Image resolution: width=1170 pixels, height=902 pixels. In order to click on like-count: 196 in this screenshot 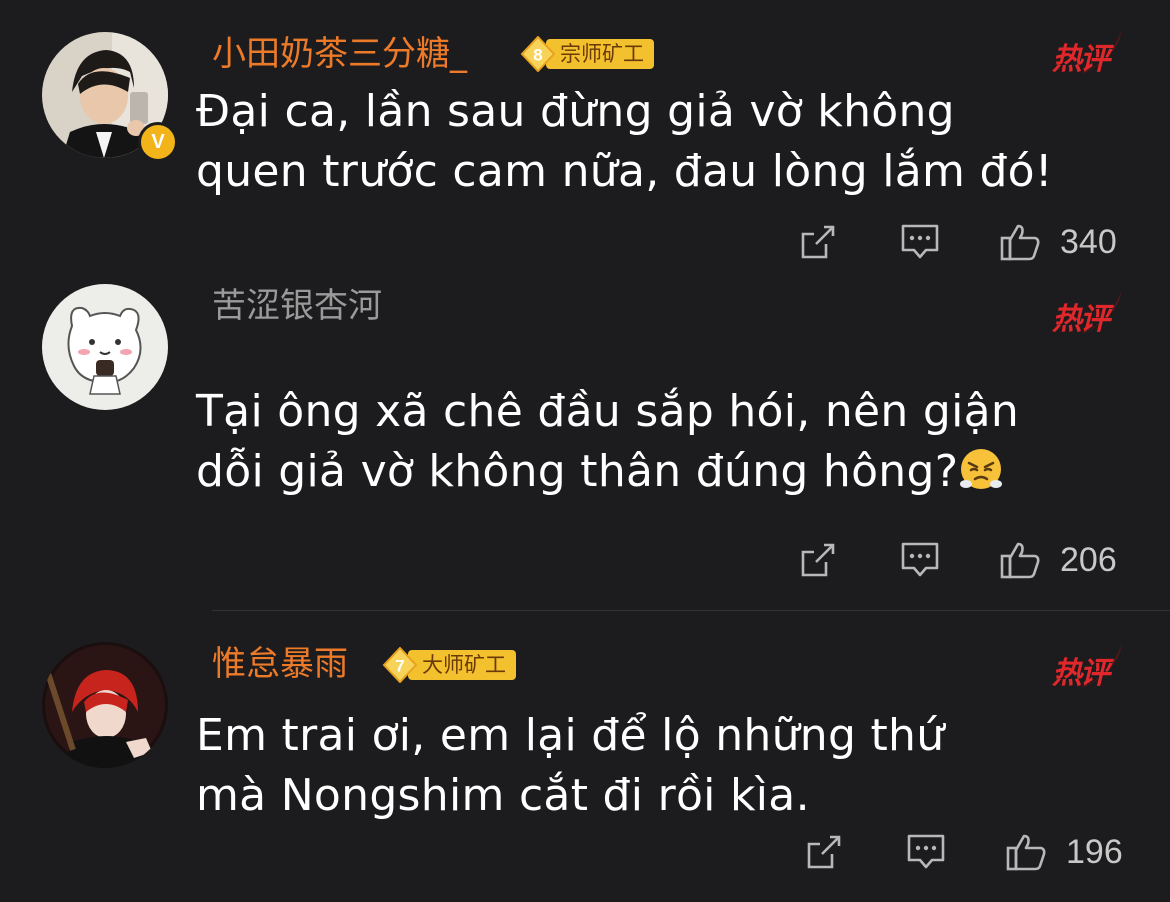, I will do `click(1094, 852)`.